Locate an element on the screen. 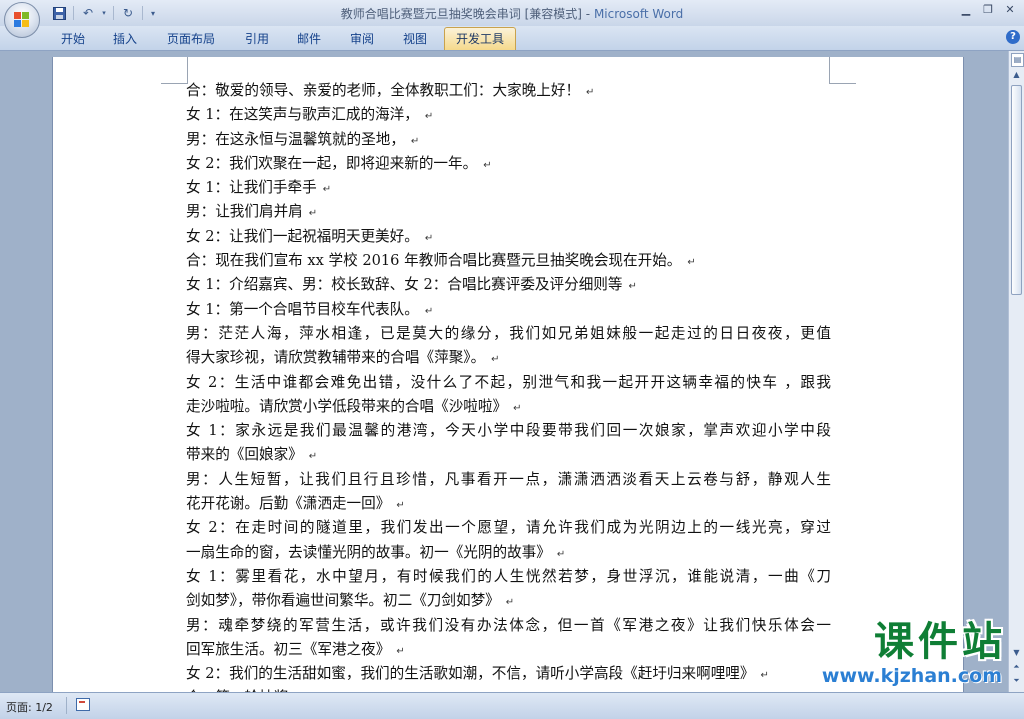 The image size is (1024, 719). tab-developer: 开发工具 is located at coordinates (480, 38).